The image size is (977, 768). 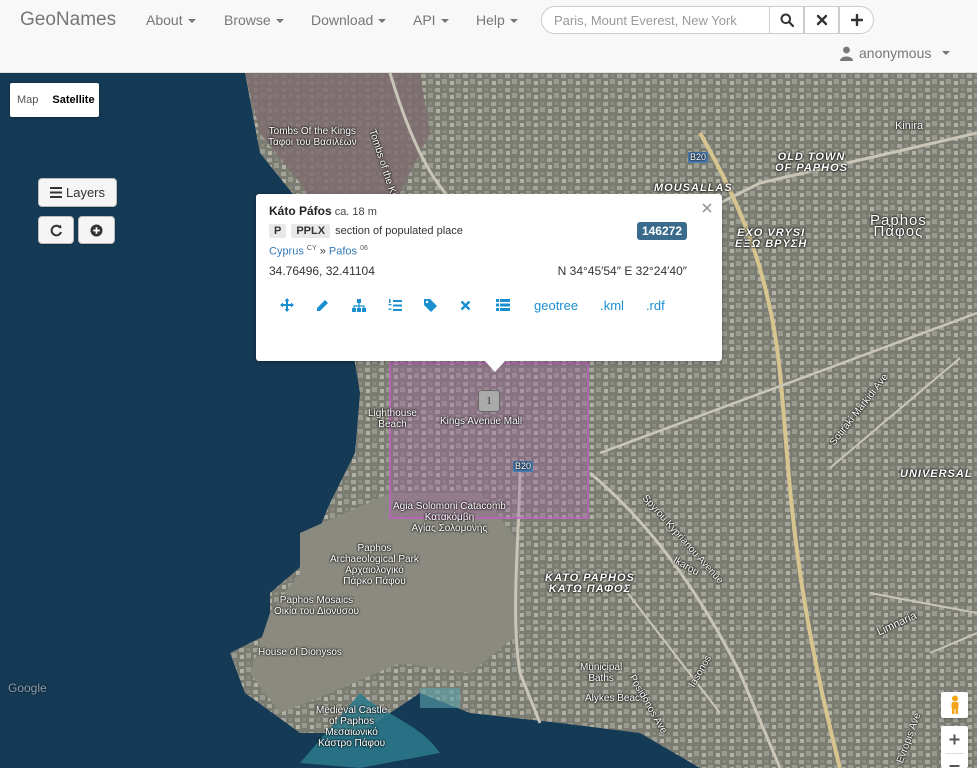 What do you see at coordinates (300, 652) in the screenshot?
I see `map-label-house-dionysos: House of Dionysos` at bounding box center [300, 652].